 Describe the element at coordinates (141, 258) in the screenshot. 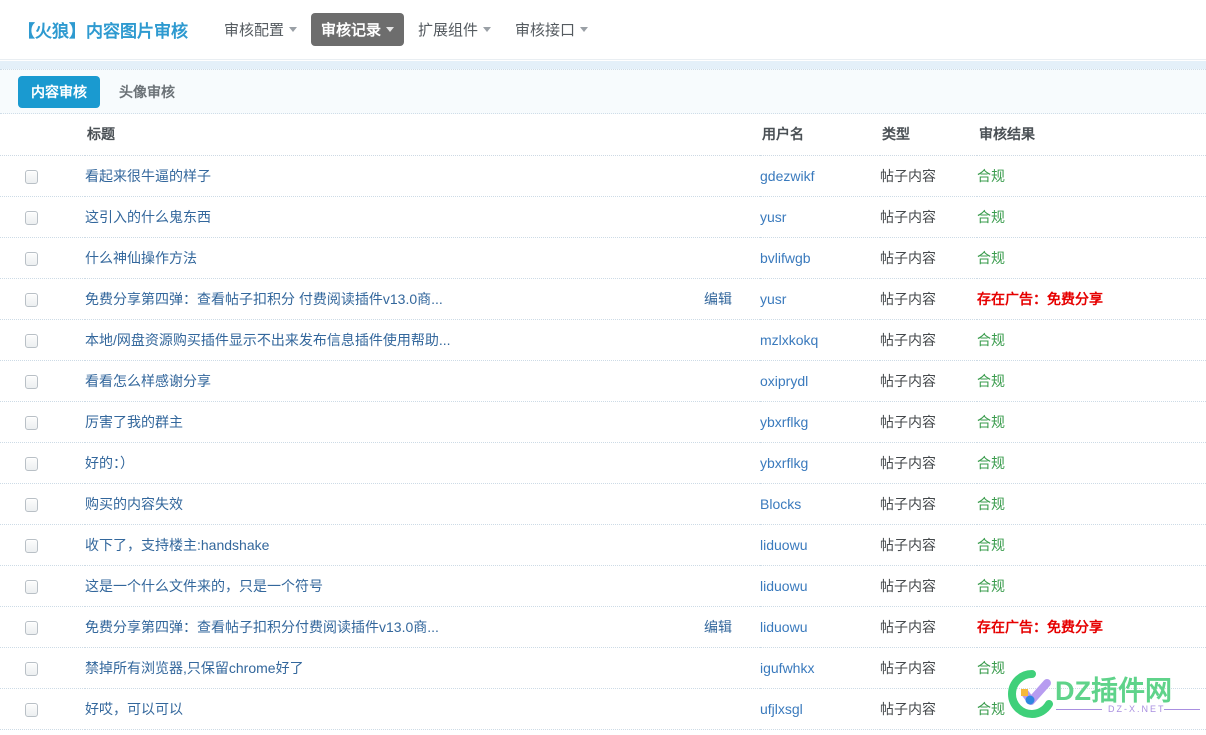

I see `row-title-link: 什么神仙操作方法` at that location.